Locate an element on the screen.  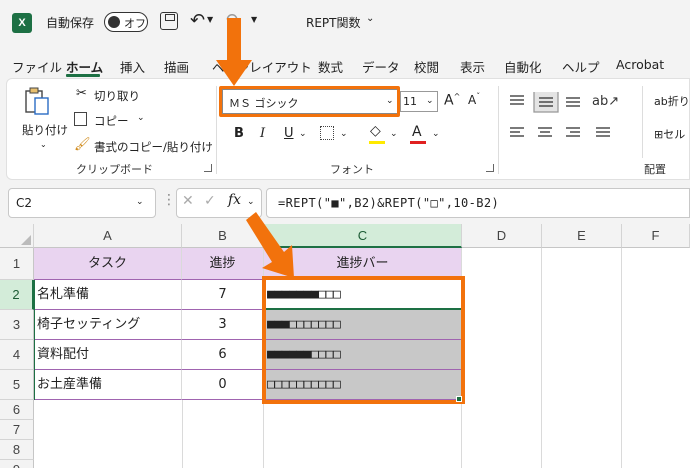
underline-icon: U is located at coordinates (289, 133).